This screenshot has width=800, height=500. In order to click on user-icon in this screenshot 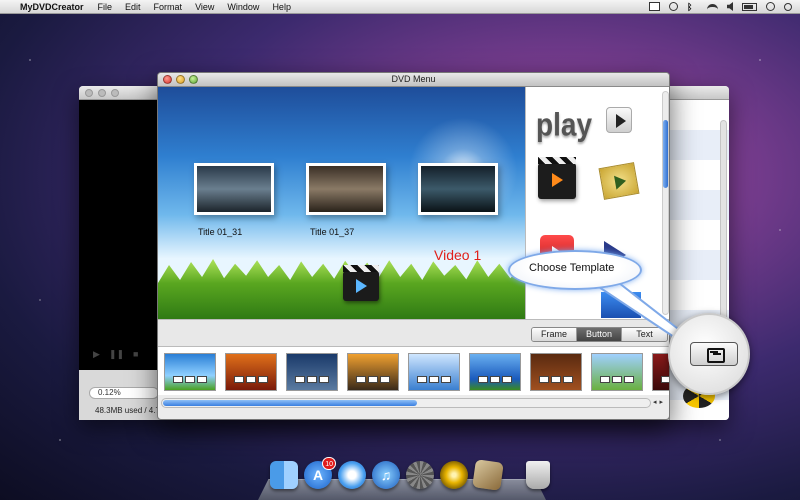, I will do `click(770, 6)`.